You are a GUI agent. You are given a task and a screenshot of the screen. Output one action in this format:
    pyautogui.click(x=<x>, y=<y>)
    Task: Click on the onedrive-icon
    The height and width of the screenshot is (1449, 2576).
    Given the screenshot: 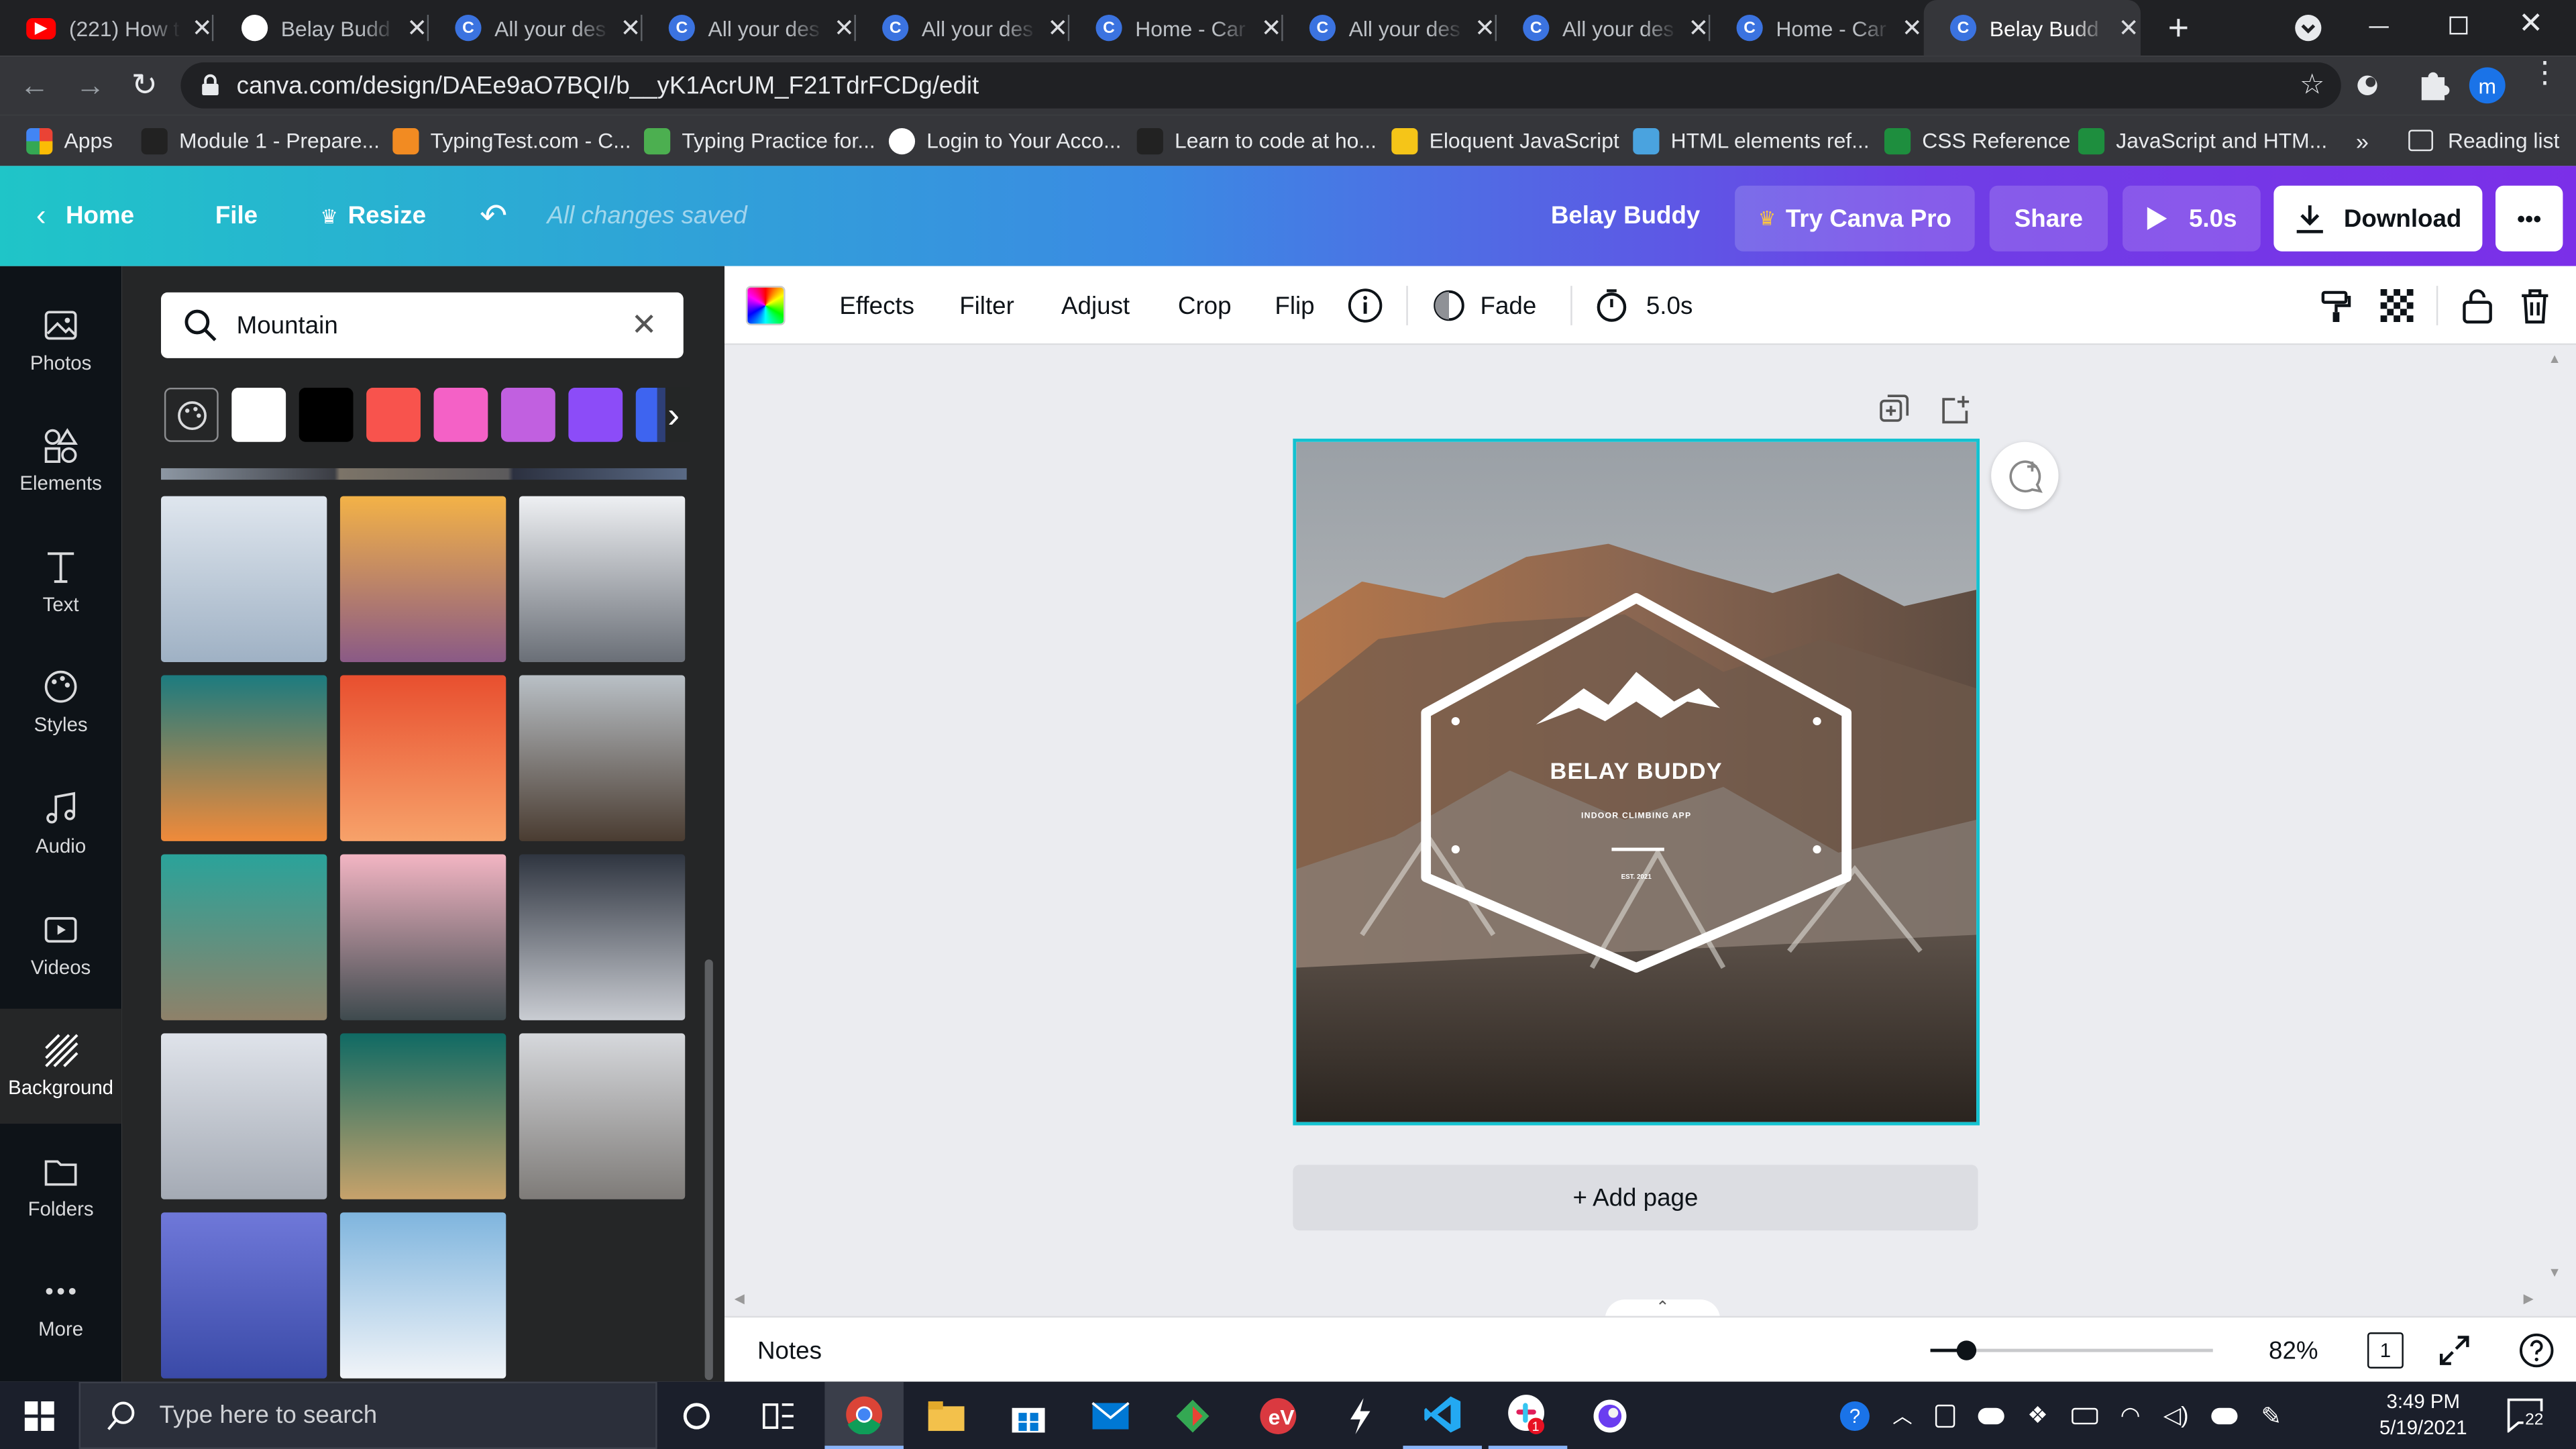 What is the action you would take?
    pyautogui.click(x=1991, y=1415)
    